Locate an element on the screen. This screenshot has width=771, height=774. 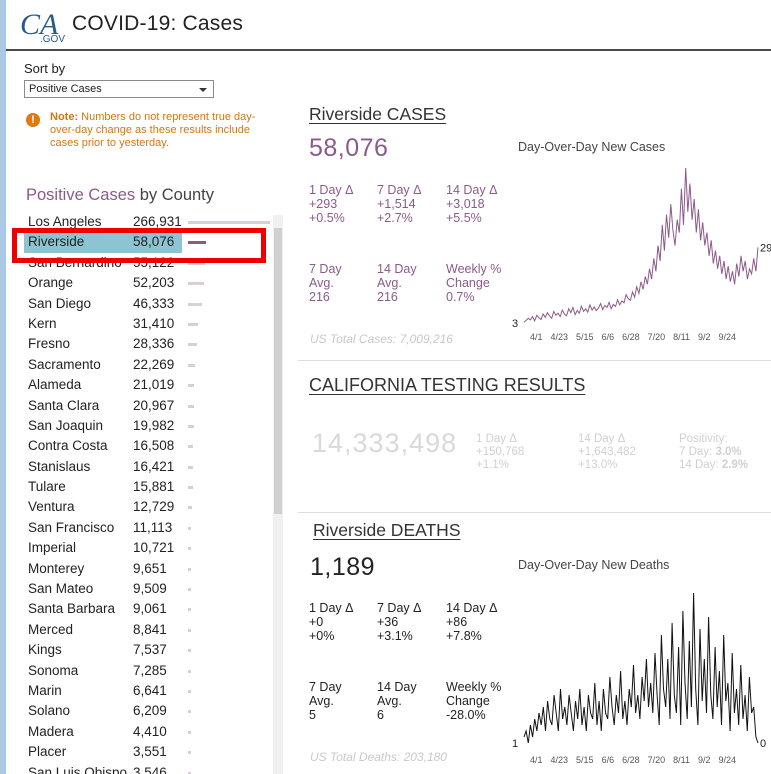
county-row: Marin 6,641 is located at coordinates (150, 691).